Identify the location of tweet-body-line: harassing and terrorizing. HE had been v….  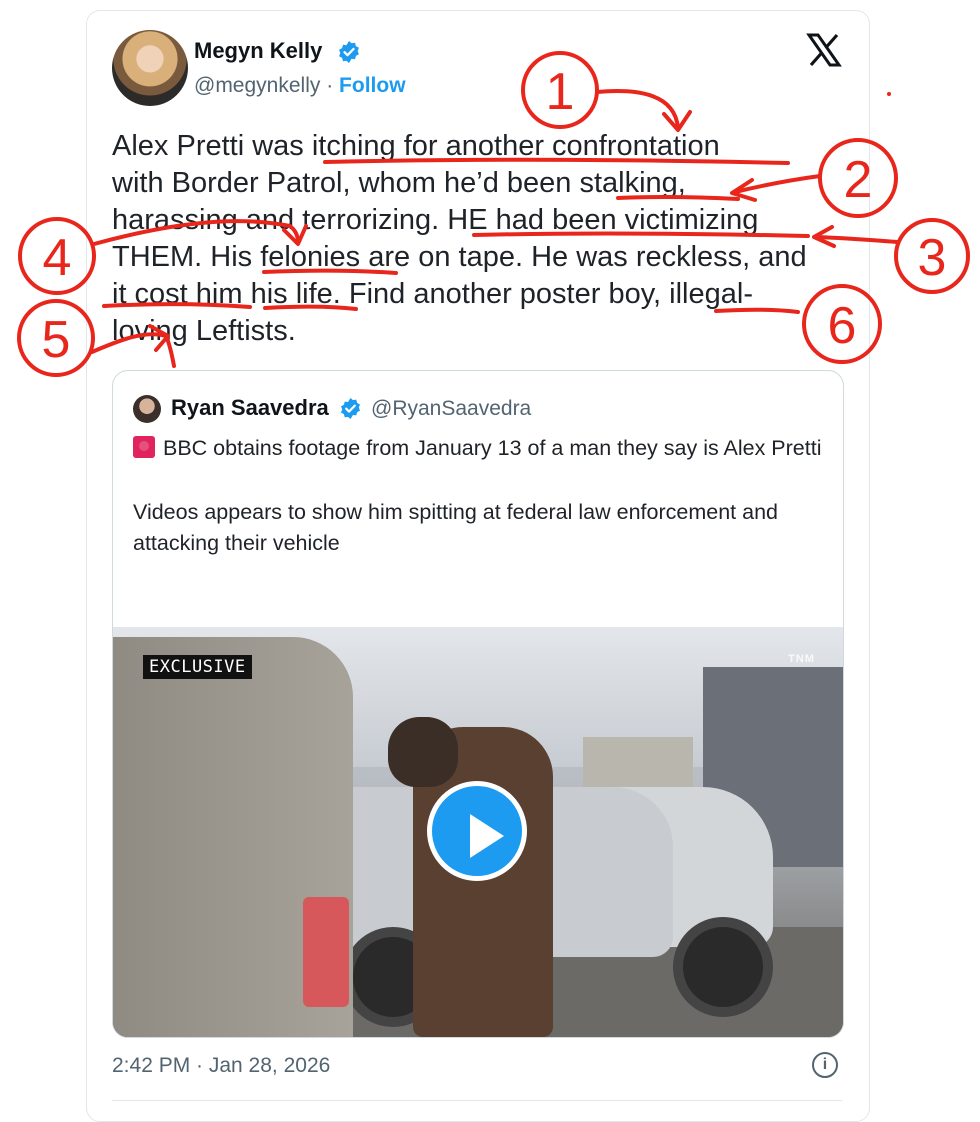
(435, 220).